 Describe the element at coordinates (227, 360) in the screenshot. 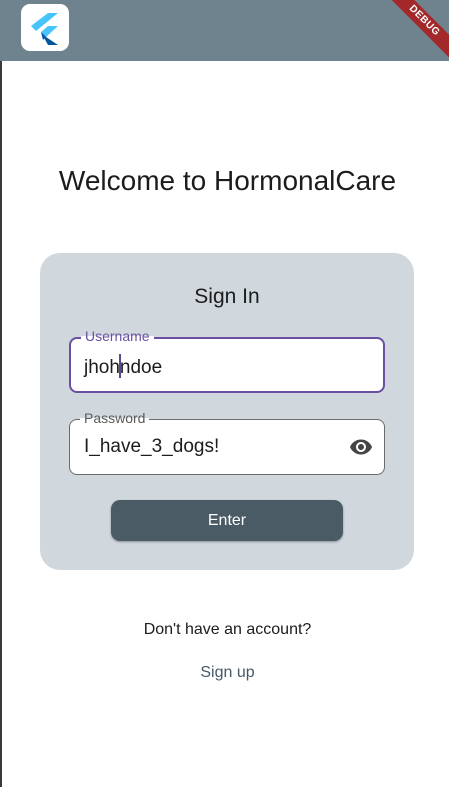

I see `username-field: Username jhohndoe` at that location.